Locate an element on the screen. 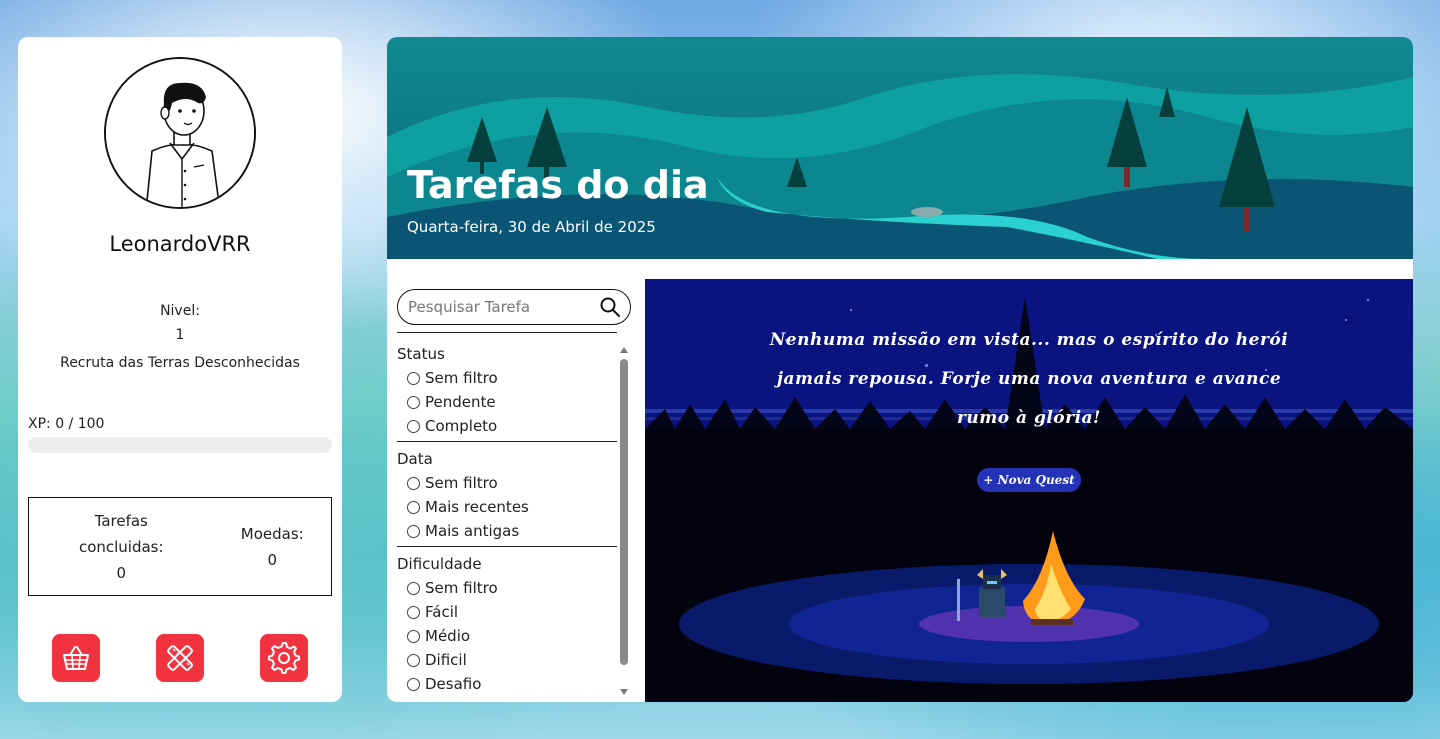 This screenshot has height=739, width=1440. filter-option-label: Completo is located at coordinates (461, 426).